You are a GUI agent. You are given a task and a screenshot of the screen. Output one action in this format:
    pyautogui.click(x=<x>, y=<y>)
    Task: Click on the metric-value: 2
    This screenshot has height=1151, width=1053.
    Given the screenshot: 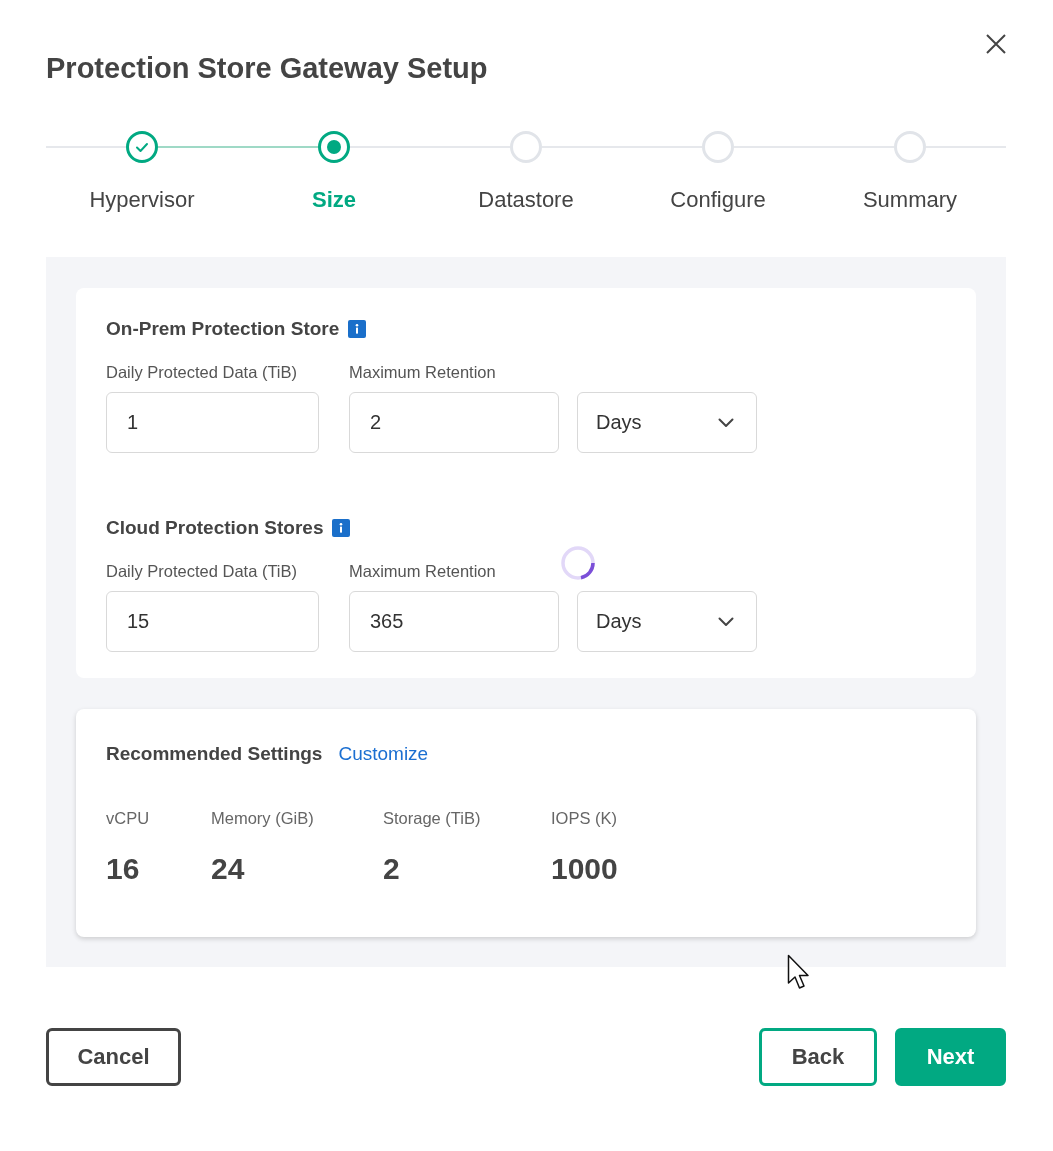 What is the action you would take?
    pyautogui.click(x=391, y=869)
    